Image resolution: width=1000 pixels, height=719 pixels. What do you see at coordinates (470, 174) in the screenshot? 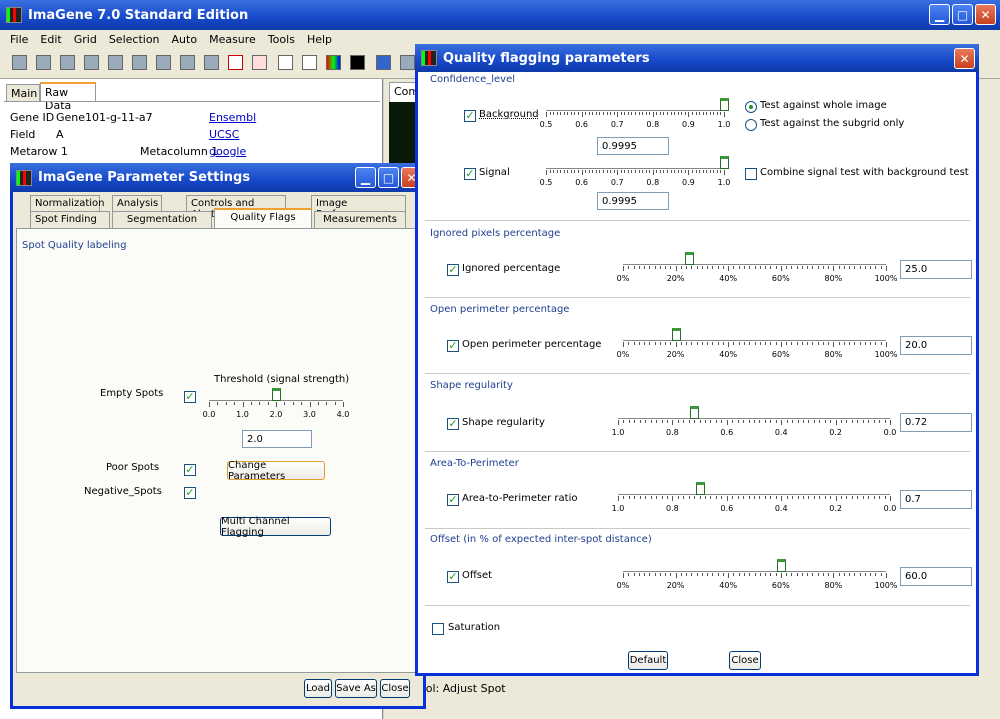
I see `signal-checkbox: ✓` at bounding box center [470, 174].